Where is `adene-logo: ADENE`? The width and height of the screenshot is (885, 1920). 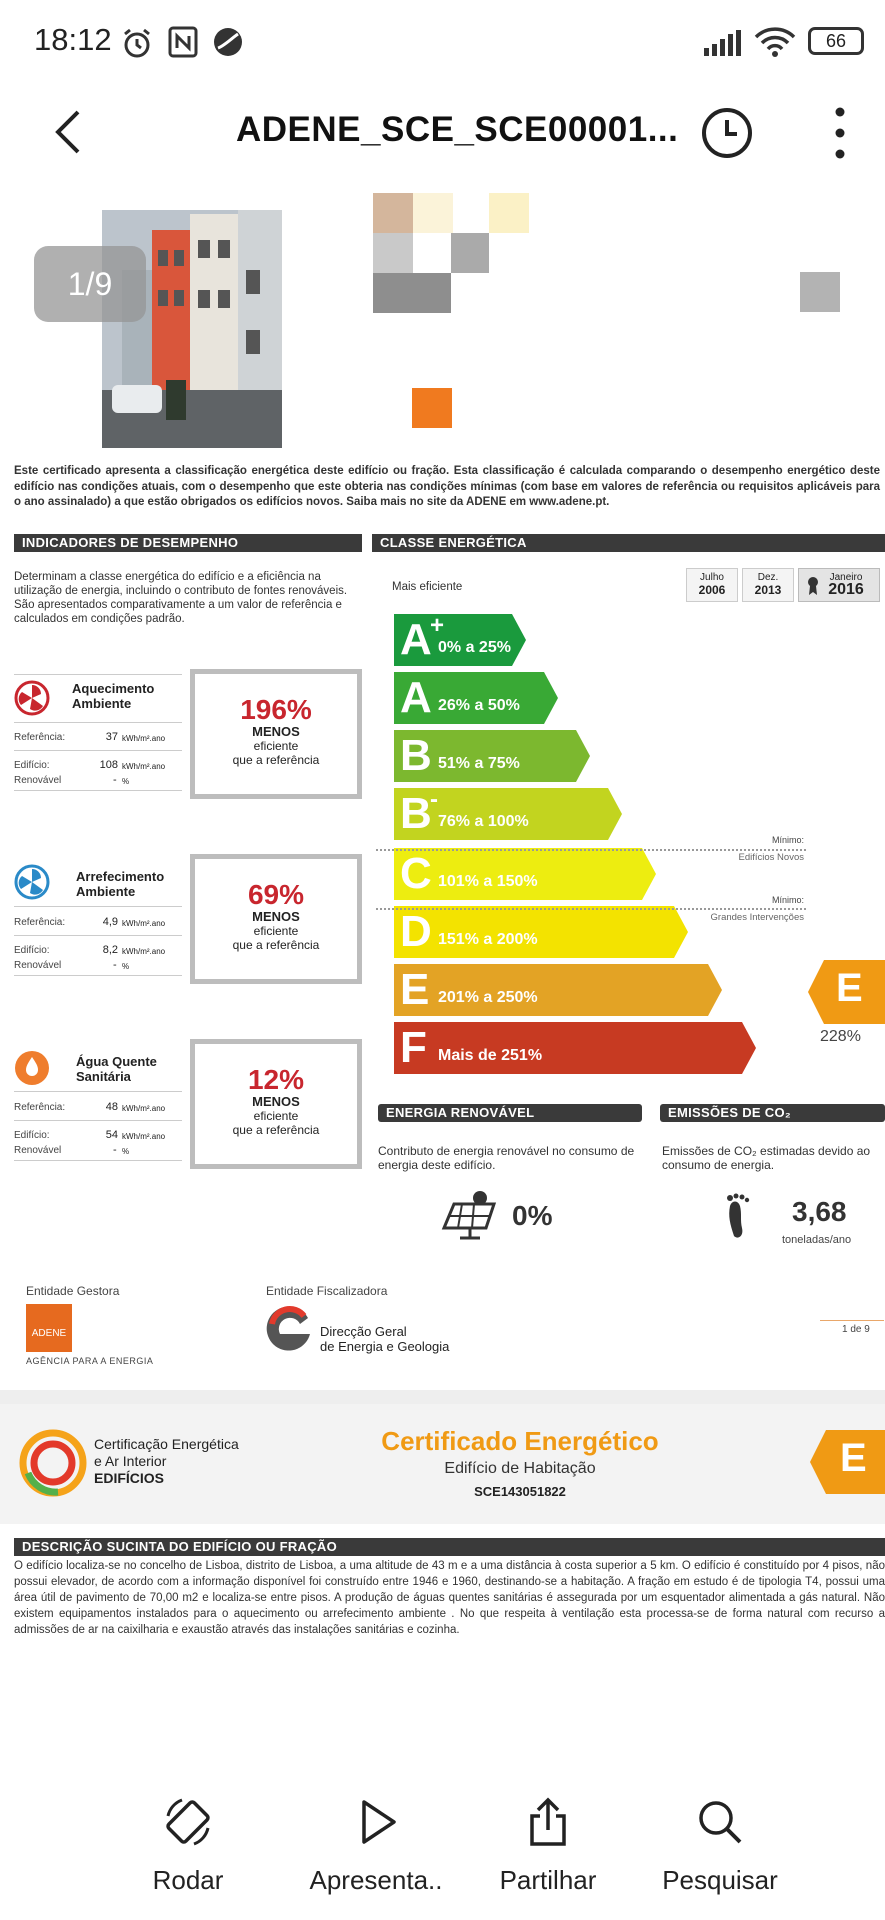 adene-logo: ADENE is located at coordinates (49, 1328).